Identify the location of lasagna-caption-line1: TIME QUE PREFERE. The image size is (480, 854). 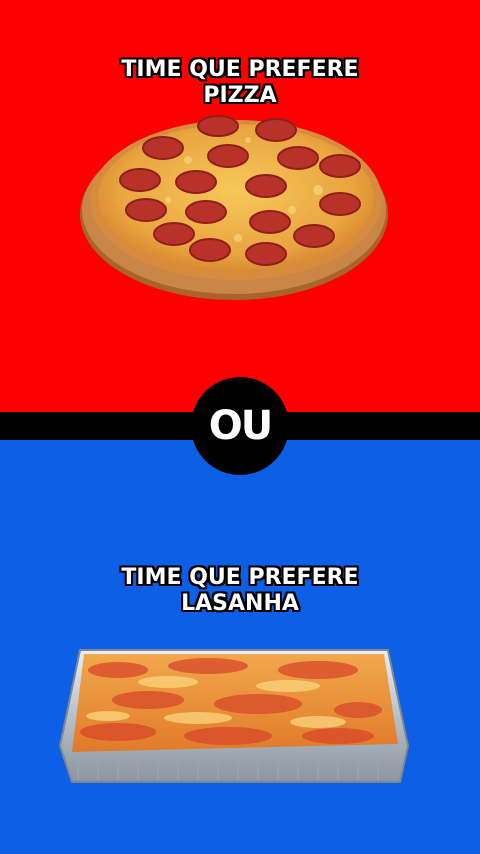
(240, 577).